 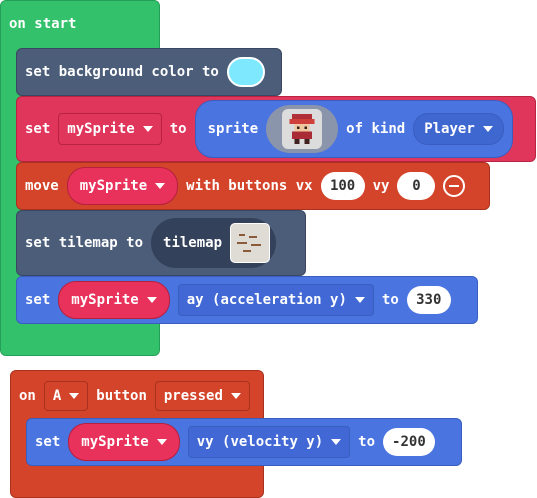 I want to click on accel-sprite-variable-dropdown: mySprite, so click(x=114, y=300).